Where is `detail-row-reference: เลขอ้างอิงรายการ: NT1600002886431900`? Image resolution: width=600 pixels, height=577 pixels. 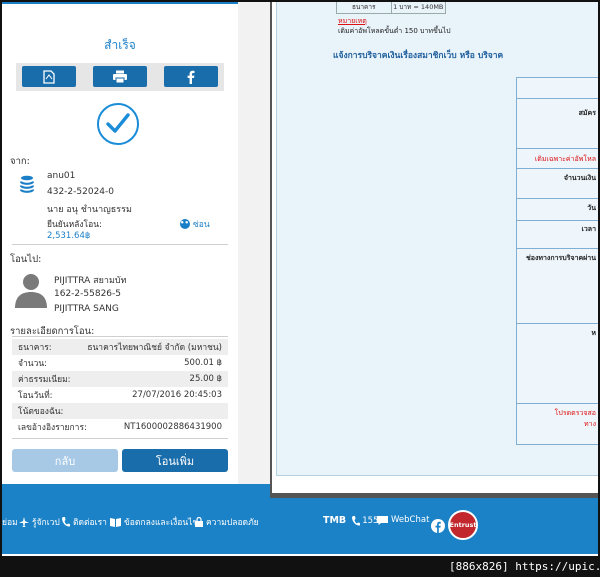
detail-row-reference: เลขอ้างอิงรายการ: NT1600002886431900 is located at coordinates (120, 427).